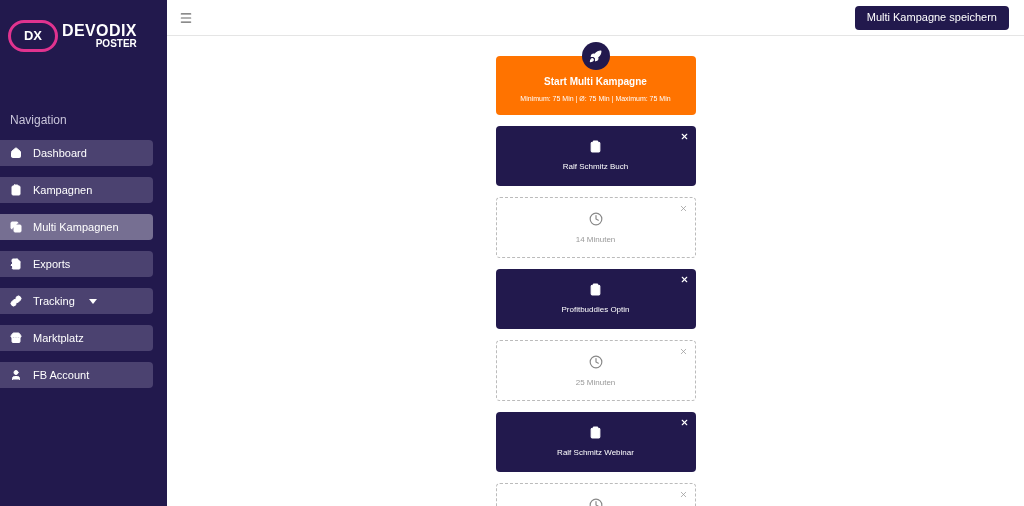  Describe the element at coordinates (33, 36) in the screenshot. I see `logo-mark: DX` at that location.